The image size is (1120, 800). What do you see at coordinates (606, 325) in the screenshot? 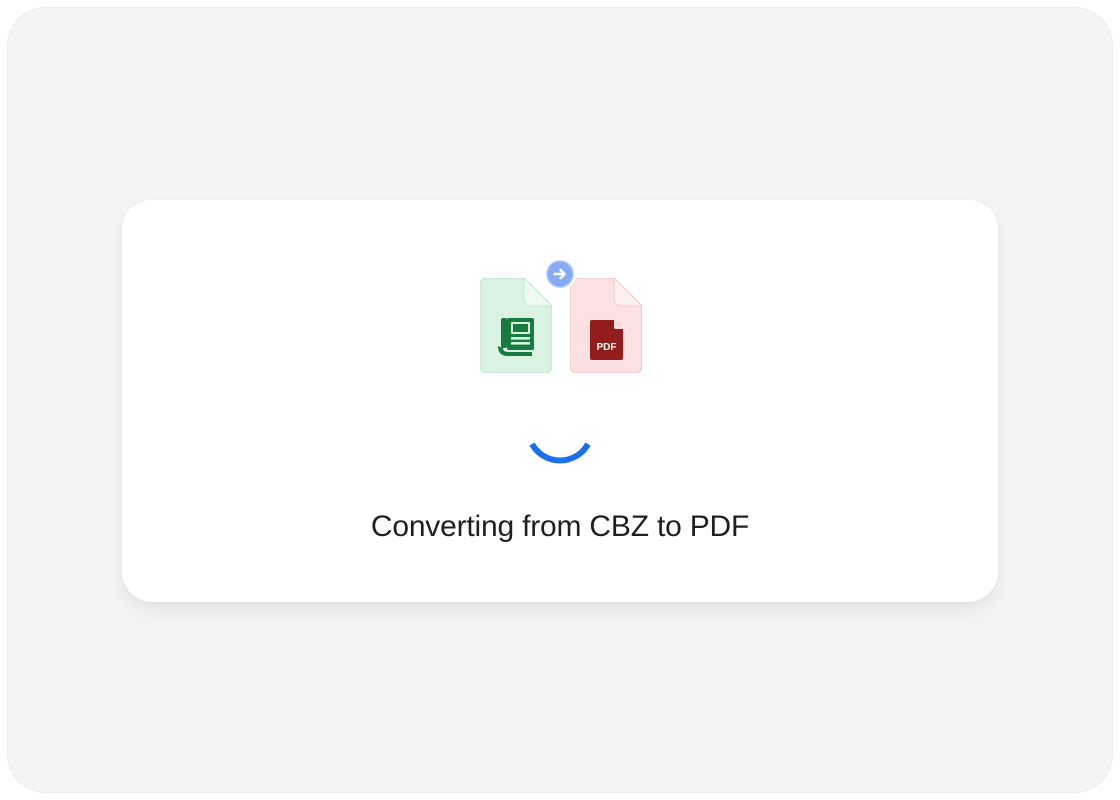
I see `pdf-file-icon: PDF` at bounding box center [606, 325].